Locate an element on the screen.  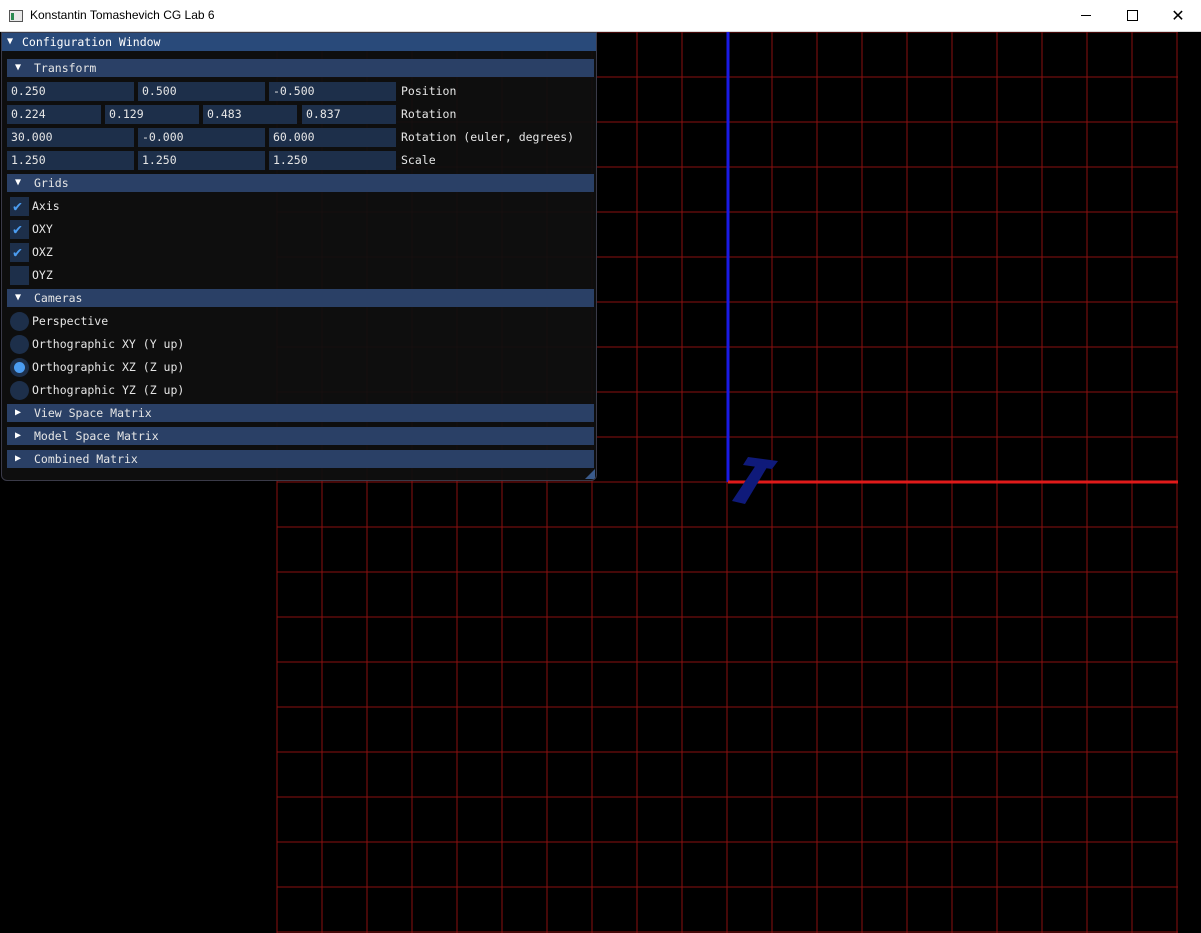
camera-perspective-option: Perspective is located at coordinates (157, 321).